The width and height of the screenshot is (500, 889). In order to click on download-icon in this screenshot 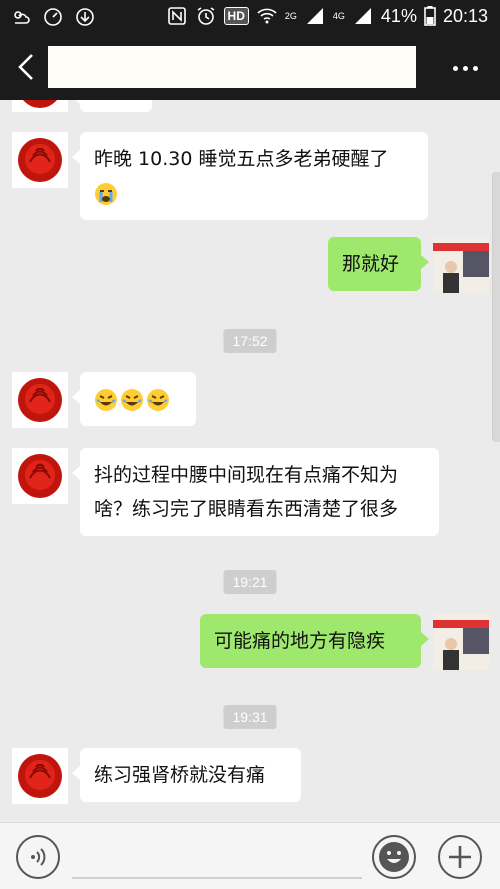, I will do `click(85, 17)`.